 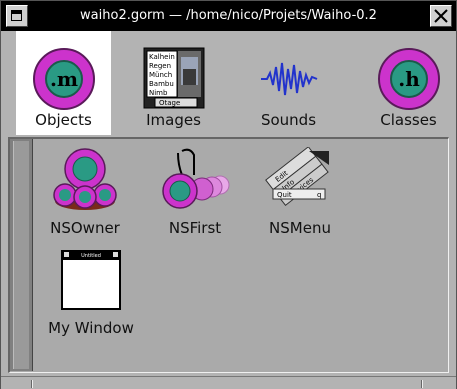 What do you see at coordinates (162, 57) in the screenshot?
I see `images-list-item: Kalhein` at bounding box center [162, 57].